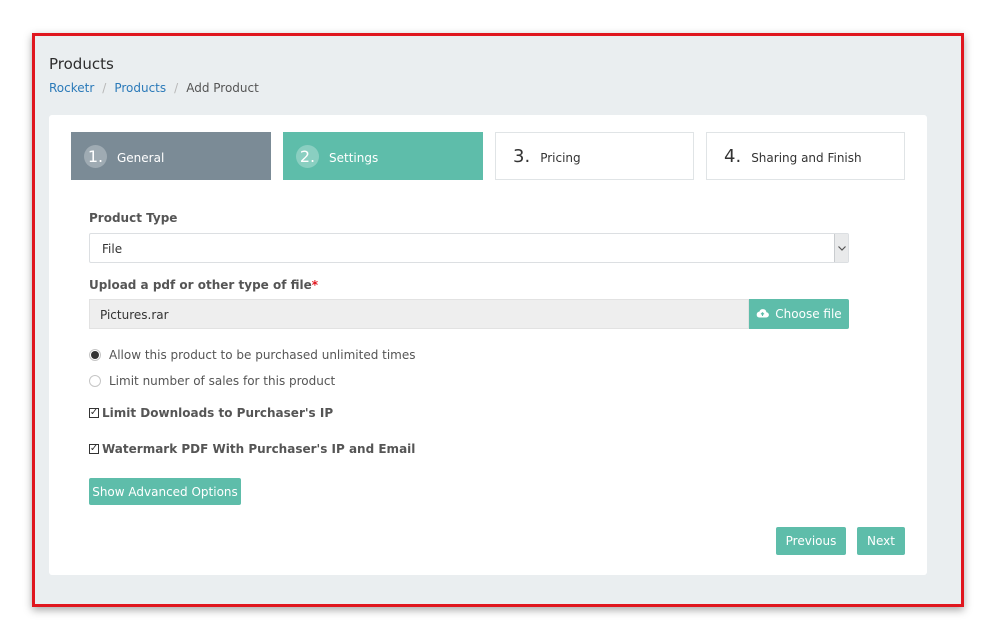  What do you see at coordinates (141, 157) in the screenshot?
I see `step-label: General` at bounding box center [141, 157].